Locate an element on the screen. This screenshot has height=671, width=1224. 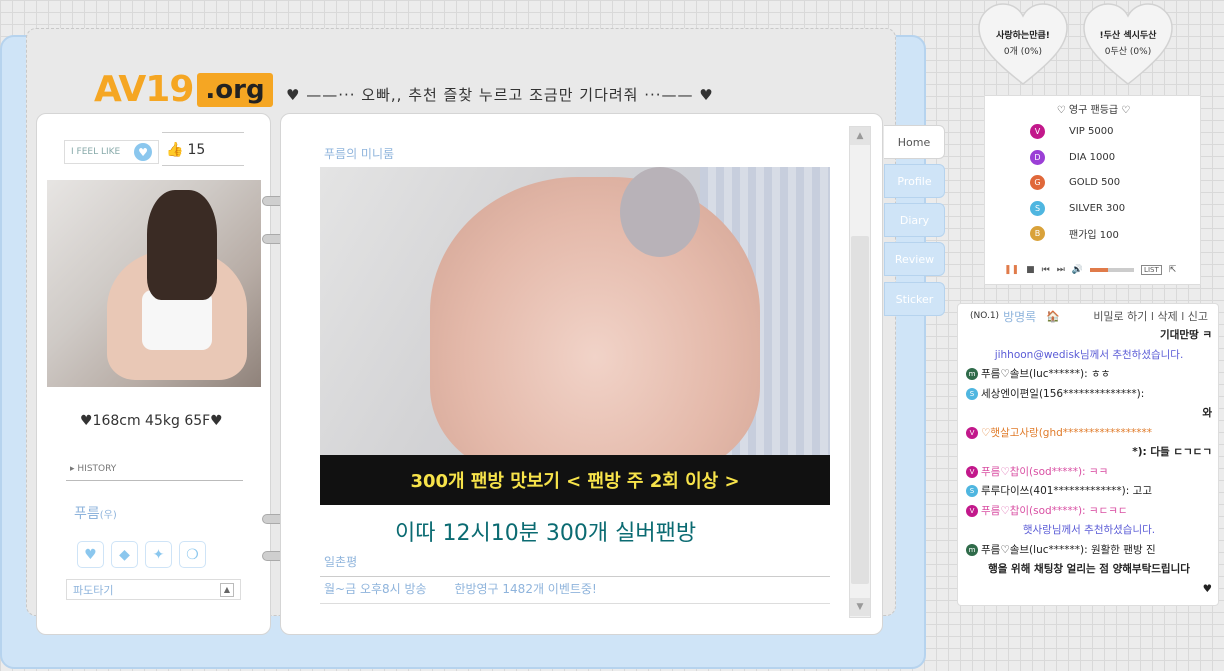
rank-row: D DIA 1000 is located at coordinates (1100, 157).